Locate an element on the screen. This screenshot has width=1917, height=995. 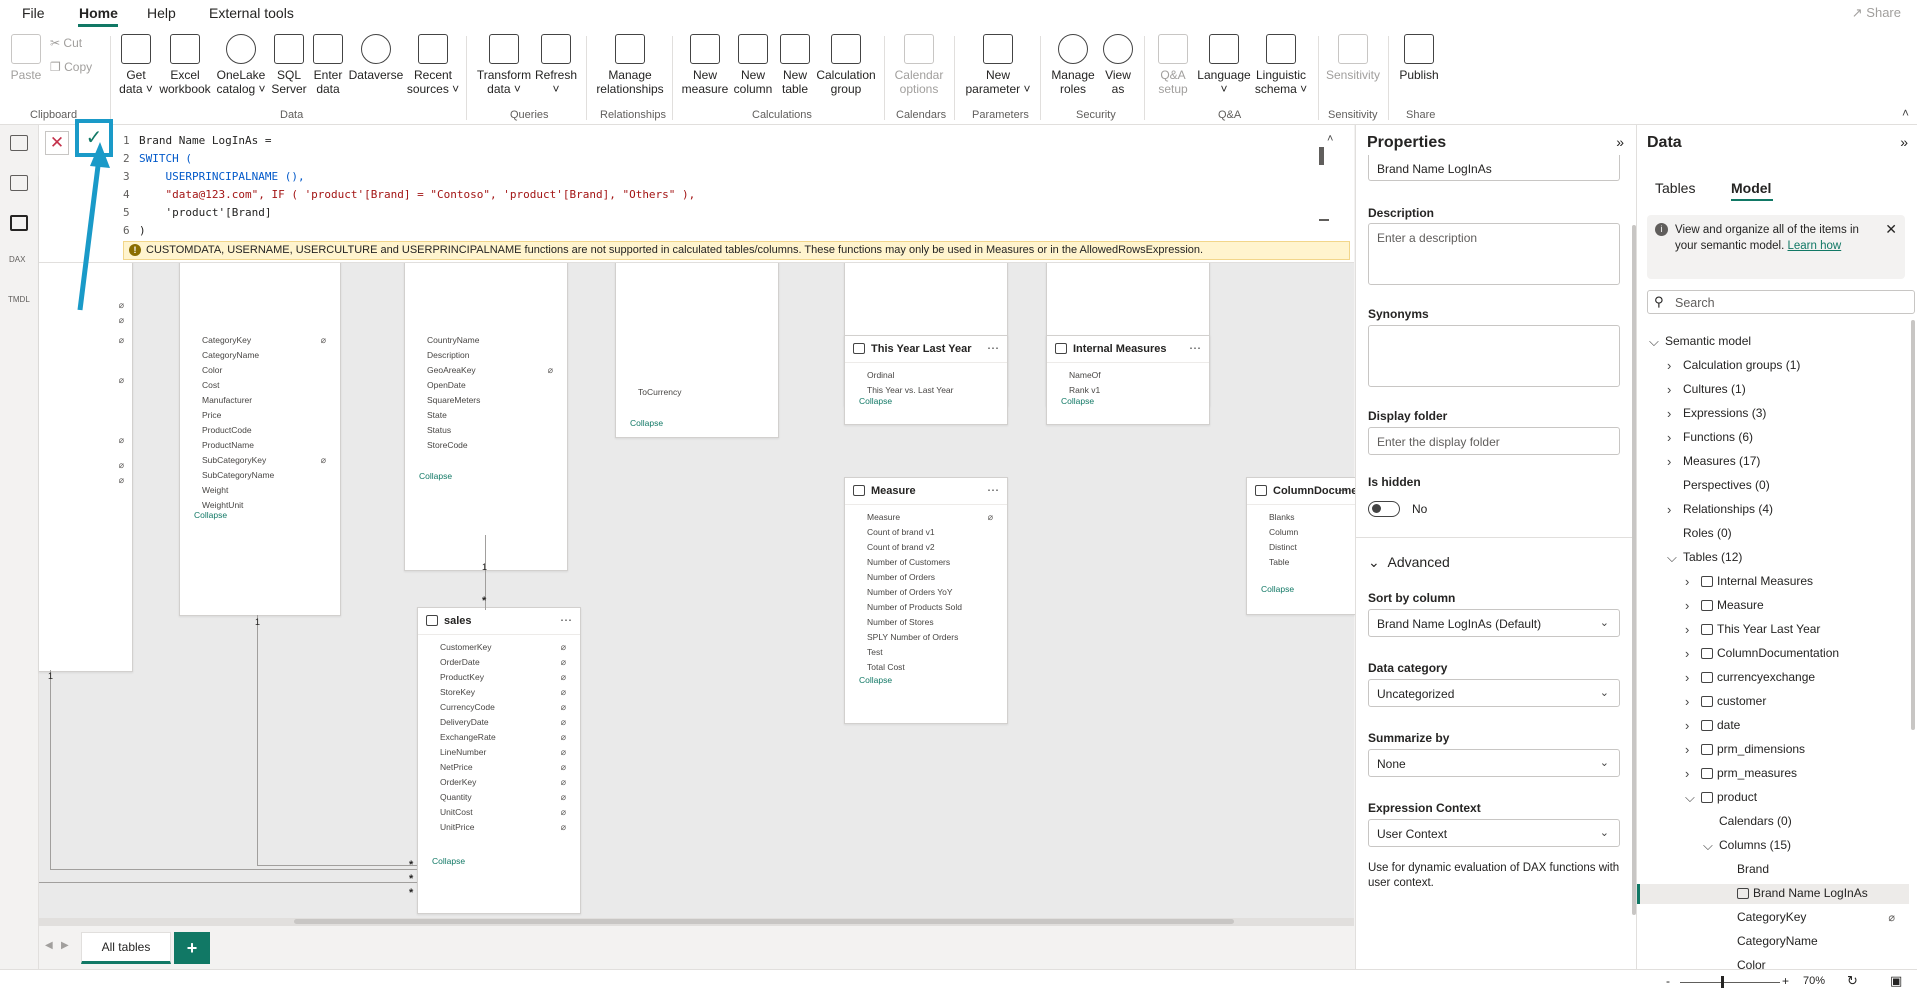
field-deliverydate: DeliveryDate is located at coordinates (464, 722).